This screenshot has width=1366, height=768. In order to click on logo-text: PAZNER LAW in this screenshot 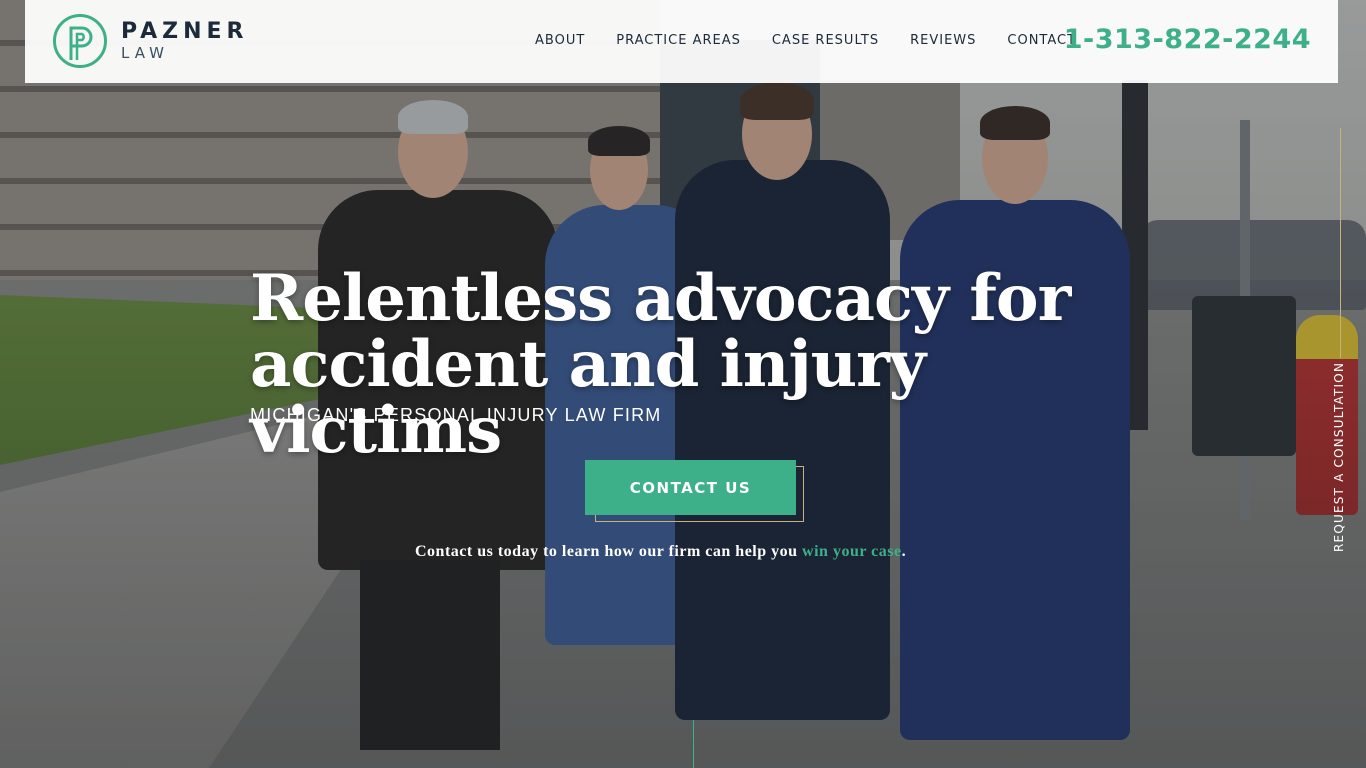, I will do `click(185, 41)`.